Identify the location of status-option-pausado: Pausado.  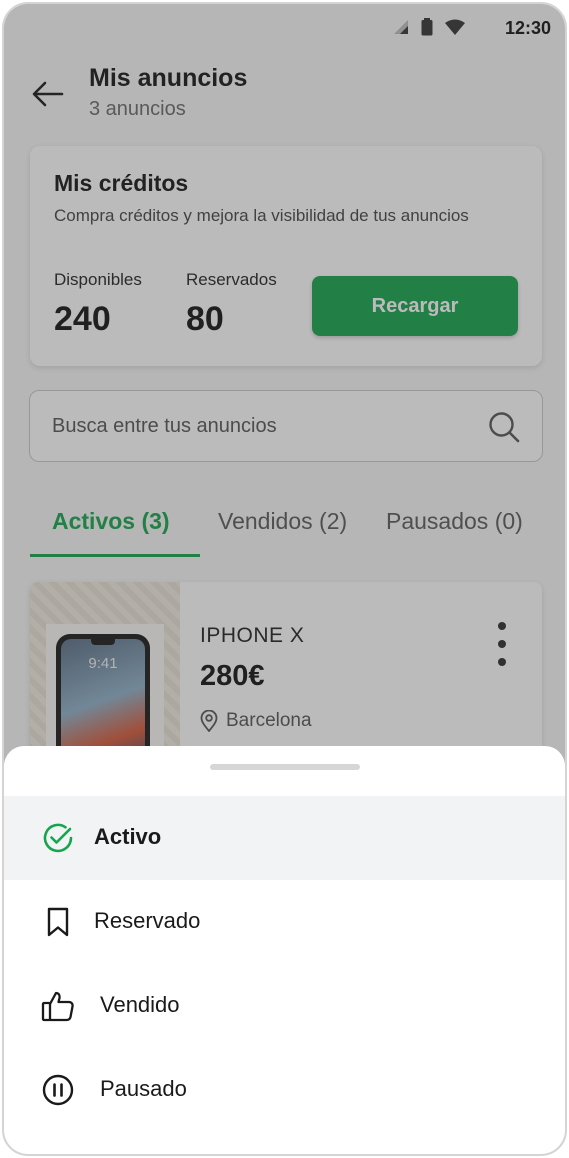
(284, 1090).